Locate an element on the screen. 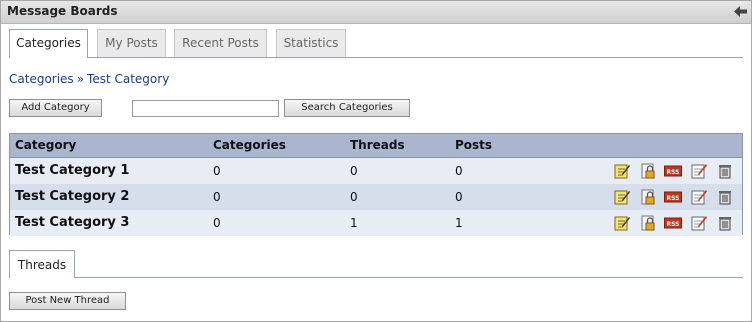 This screenshot has height=322, width=752. tab-threads: Threads is located at coordinates (42, 264).